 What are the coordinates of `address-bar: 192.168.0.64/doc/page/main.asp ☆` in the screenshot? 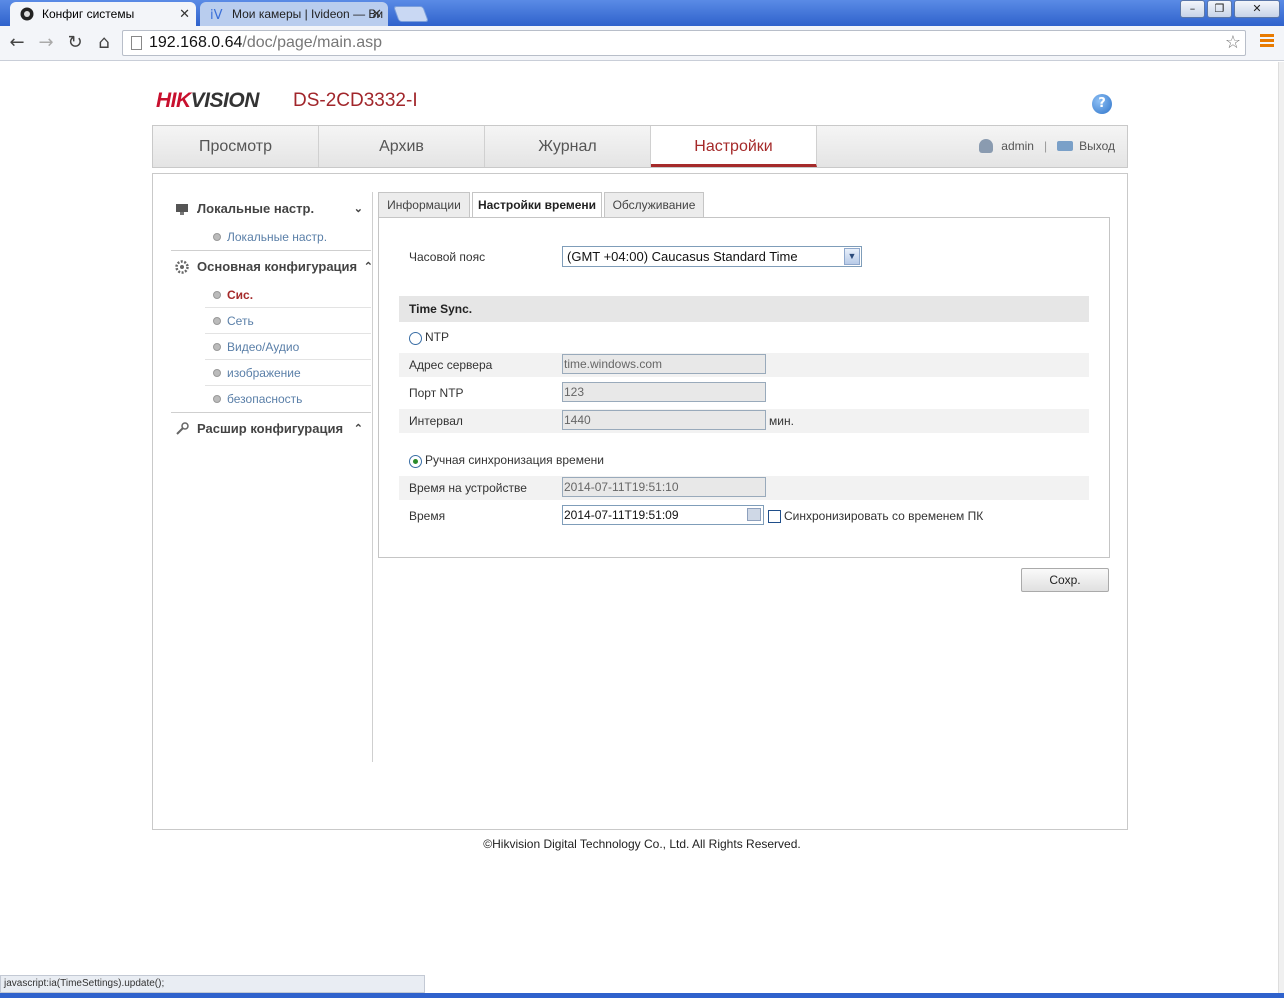 It's located at (684, 43).